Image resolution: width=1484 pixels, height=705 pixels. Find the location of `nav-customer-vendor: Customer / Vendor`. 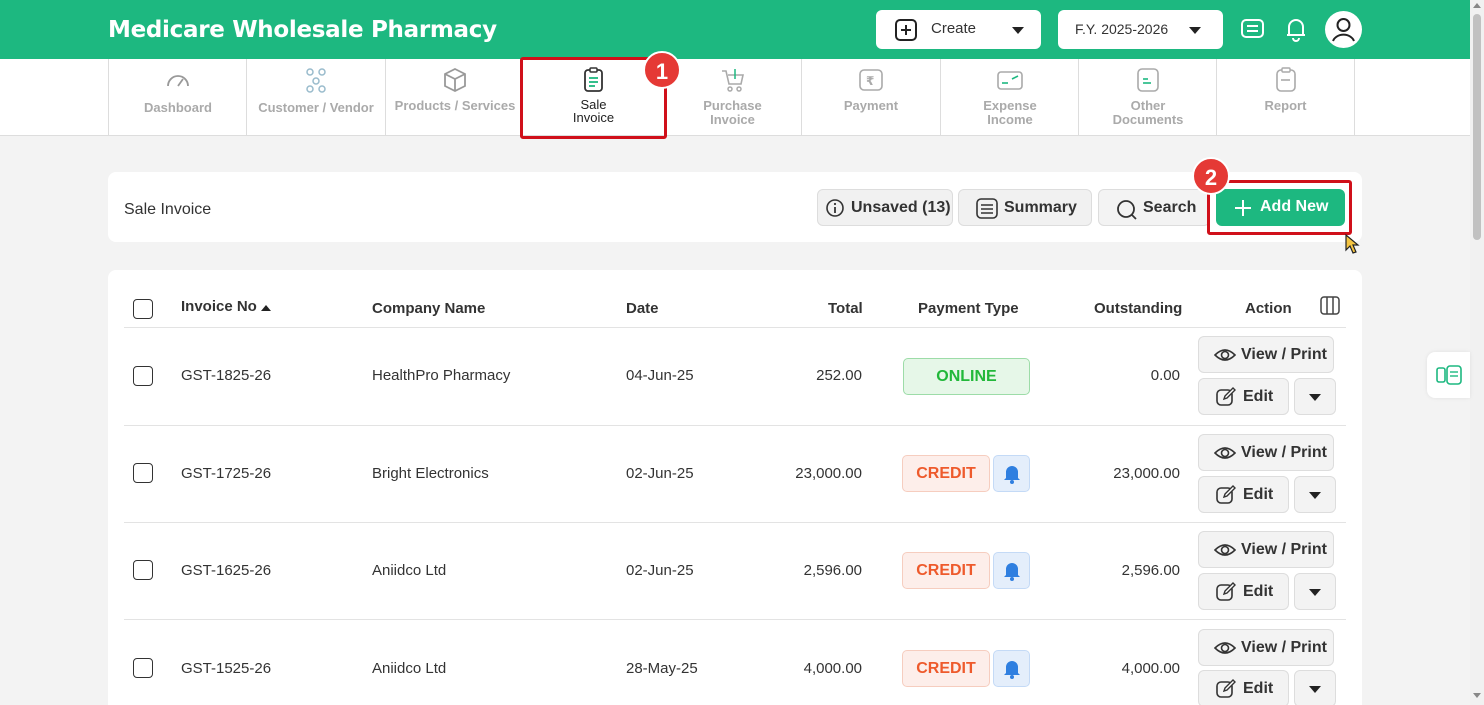

nav-customer-vendor: Customer / Vendor is located at coordinates (315, 97).